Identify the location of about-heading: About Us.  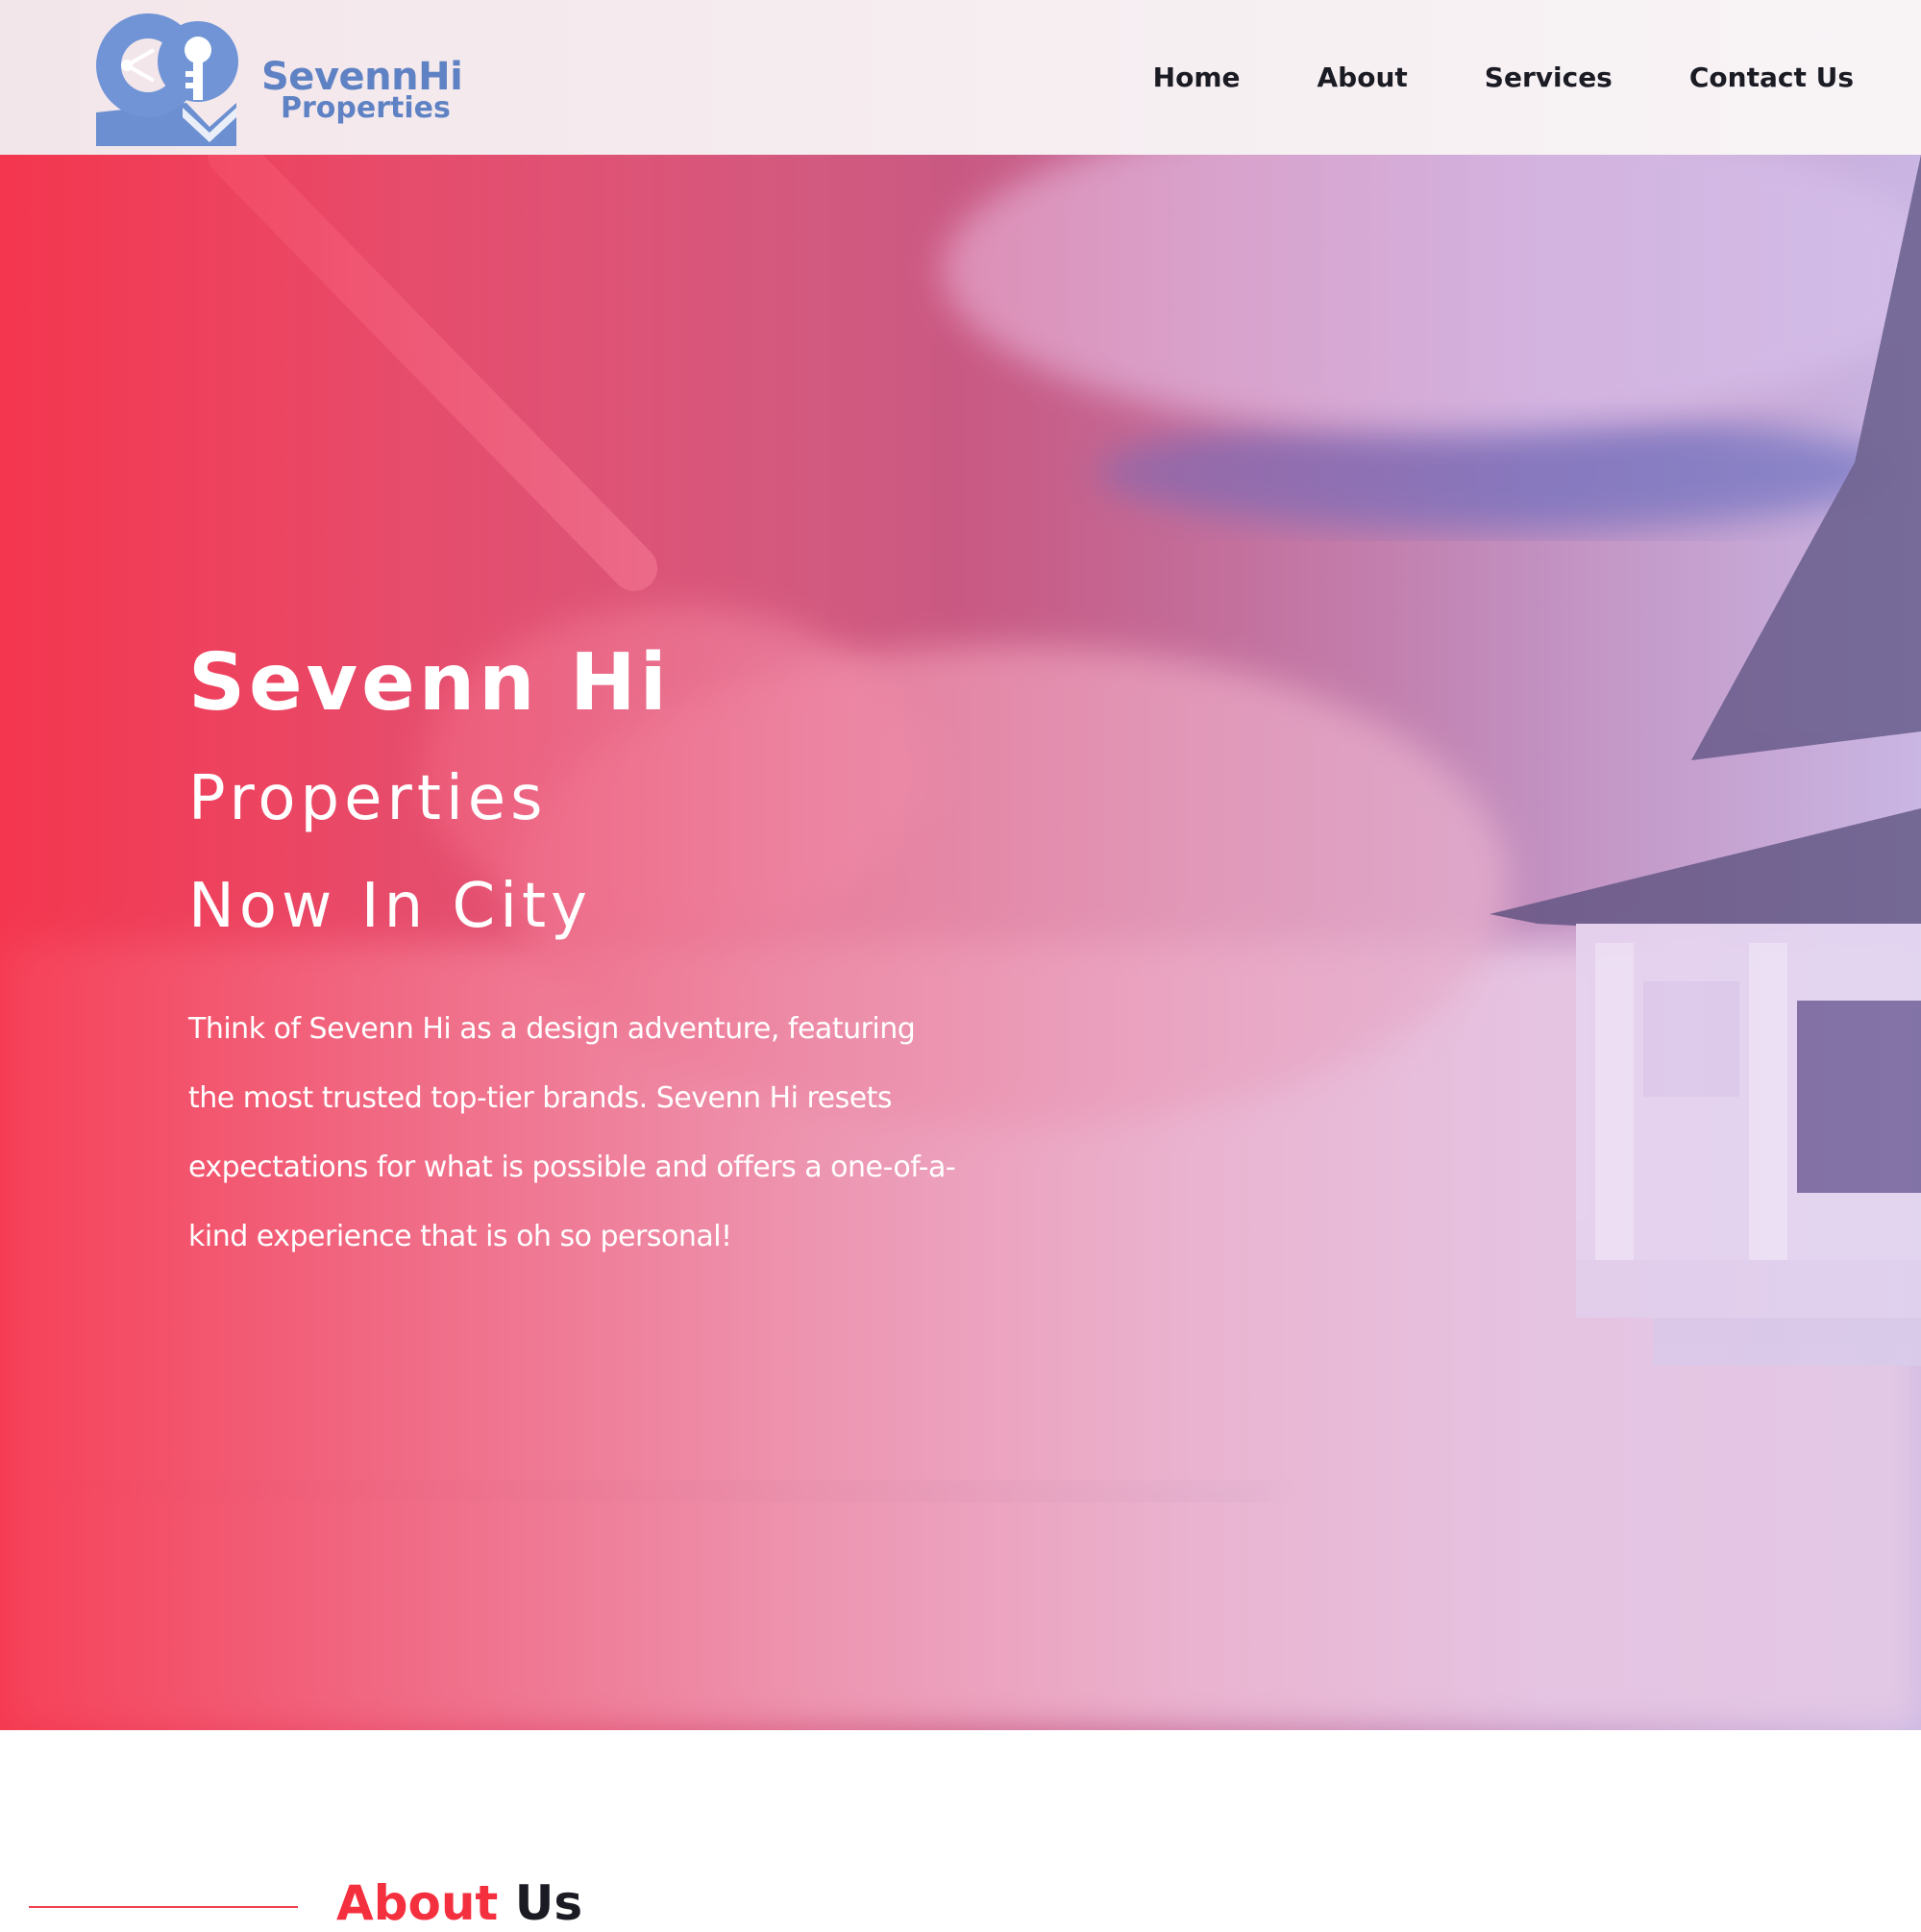
(459, 1903).